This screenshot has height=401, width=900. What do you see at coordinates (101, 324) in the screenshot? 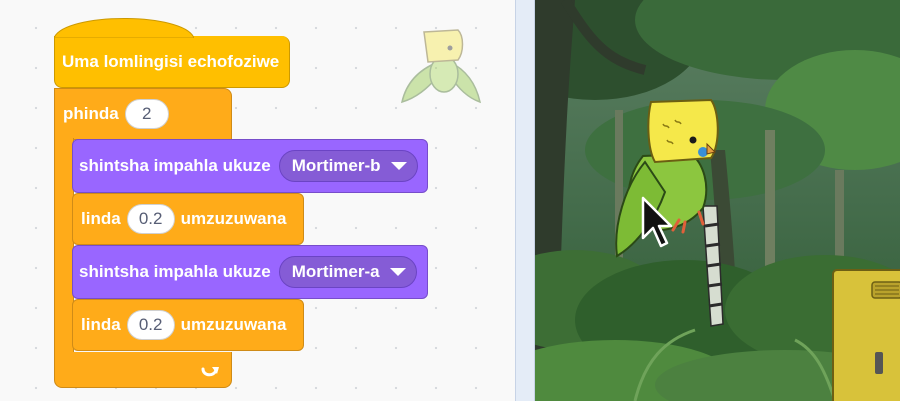
I see `wait-label-2: linda` at bounding box center [101, 324].